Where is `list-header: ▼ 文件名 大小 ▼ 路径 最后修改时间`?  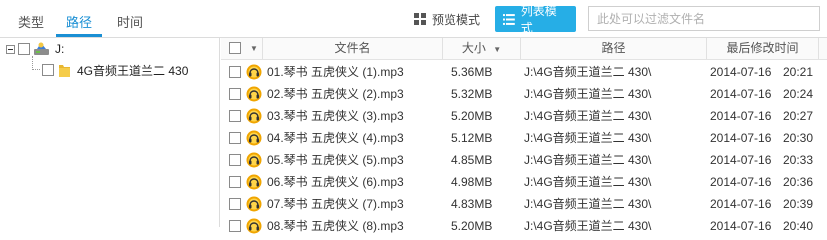
list-header: ▼ 文件名 大小 ▼ 路径 最后修改时间 is located at coordinates (524, 49).